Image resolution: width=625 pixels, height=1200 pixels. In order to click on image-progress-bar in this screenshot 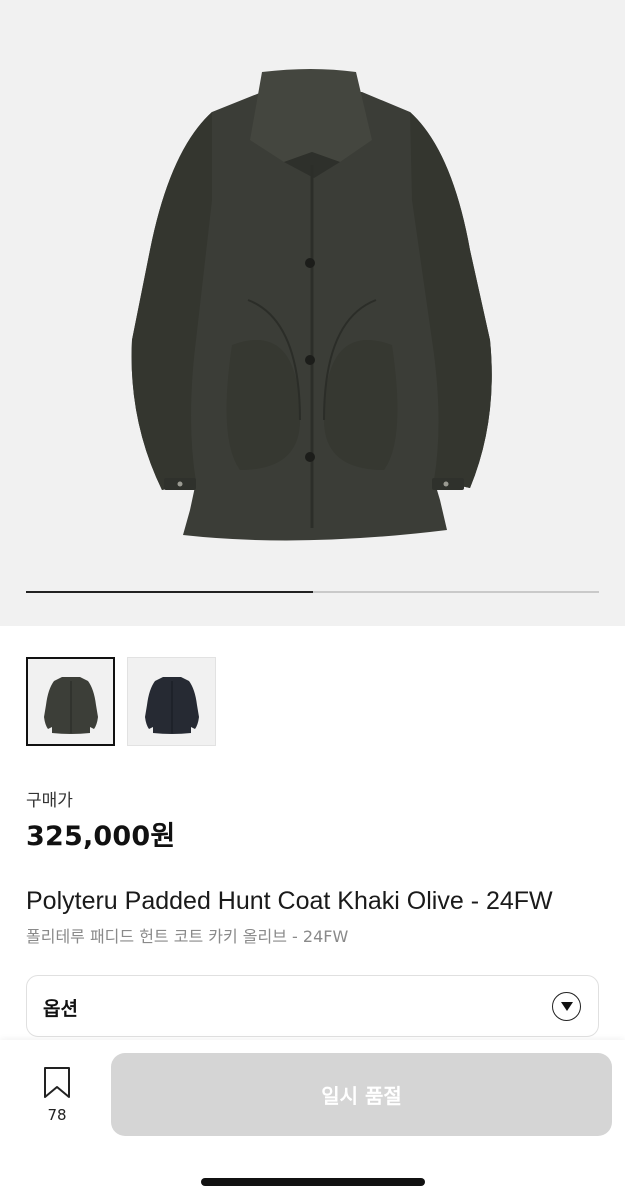, I will do `click(312, 592)`.